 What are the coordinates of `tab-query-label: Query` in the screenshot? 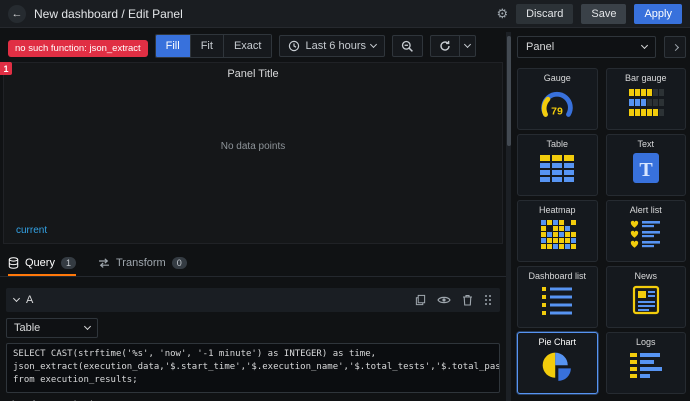 It's located at (40, 263).